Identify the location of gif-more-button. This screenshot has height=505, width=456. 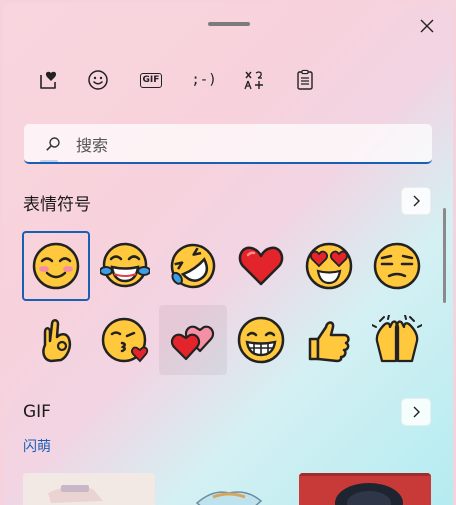
(416, 412).